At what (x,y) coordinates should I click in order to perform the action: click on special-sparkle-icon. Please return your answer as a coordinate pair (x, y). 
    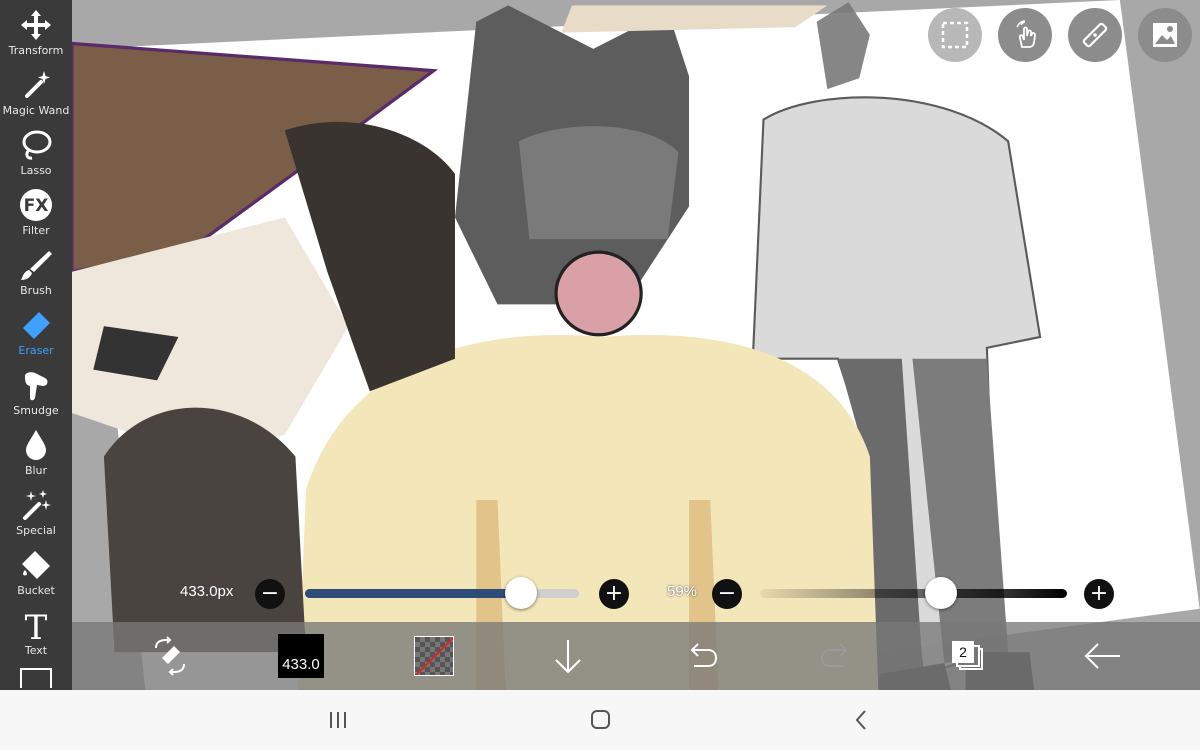
    Looking at the image, I should click on (37, 505).